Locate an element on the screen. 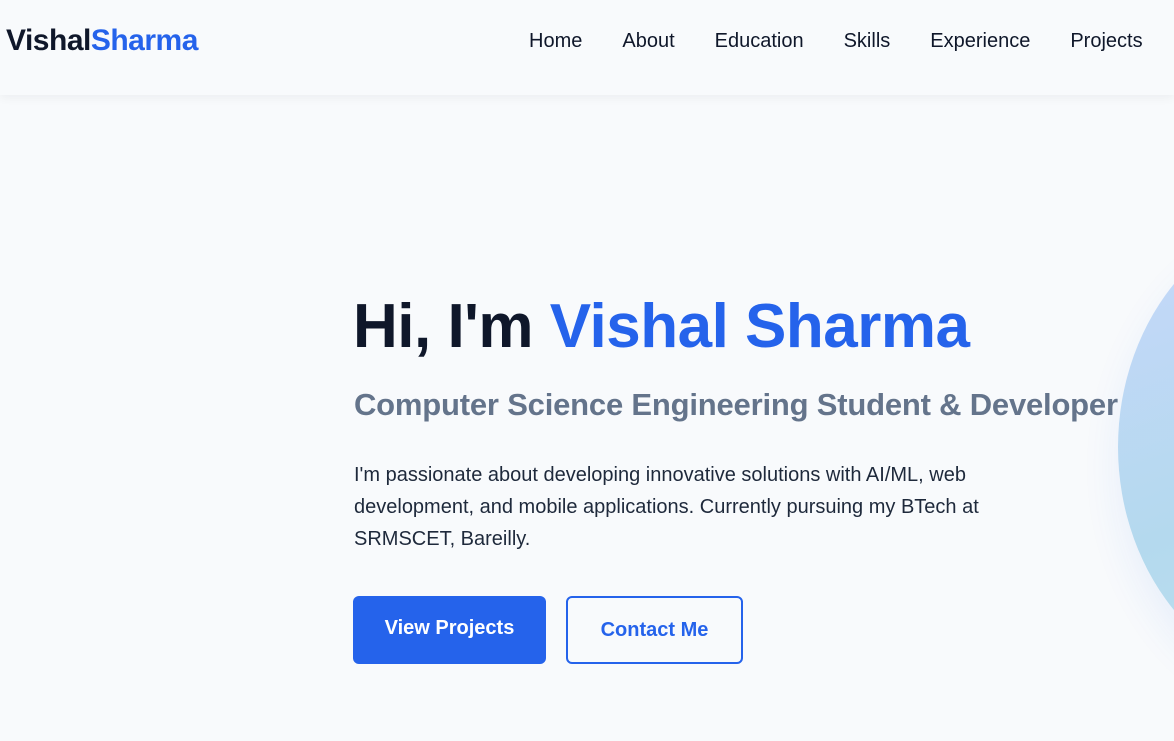 This screenshot has height=741, width=1174. nav-link-home: Home is located at coordinates (555, 41).